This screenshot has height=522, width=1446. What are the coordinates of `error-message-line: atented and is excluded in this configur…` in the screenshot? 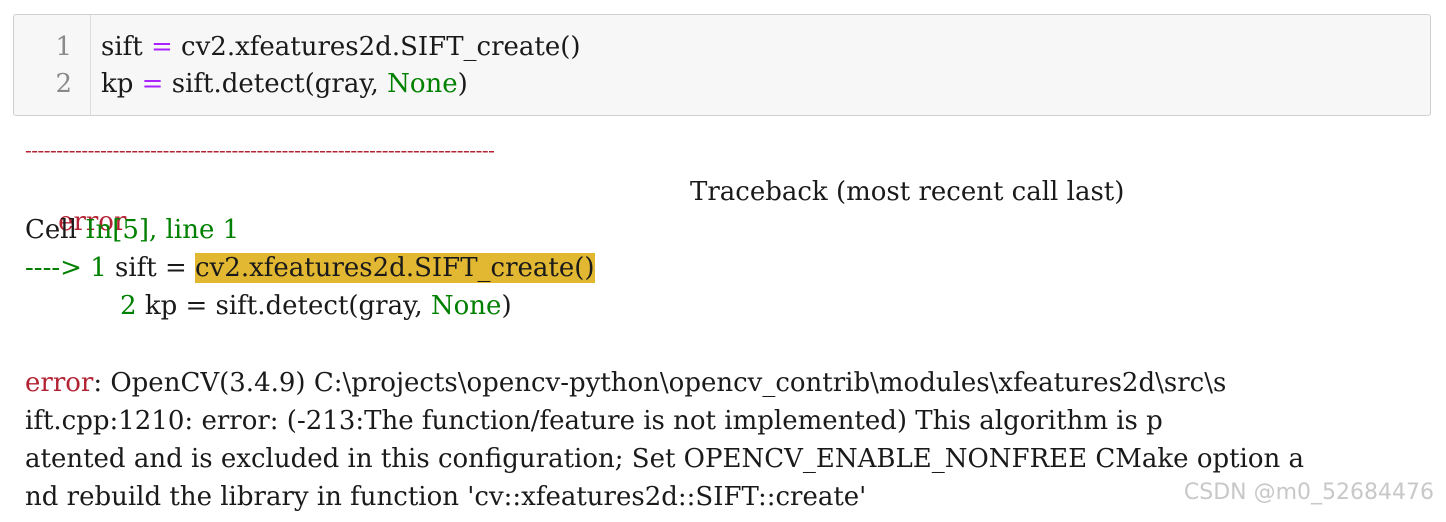 It's located at (665, 459).